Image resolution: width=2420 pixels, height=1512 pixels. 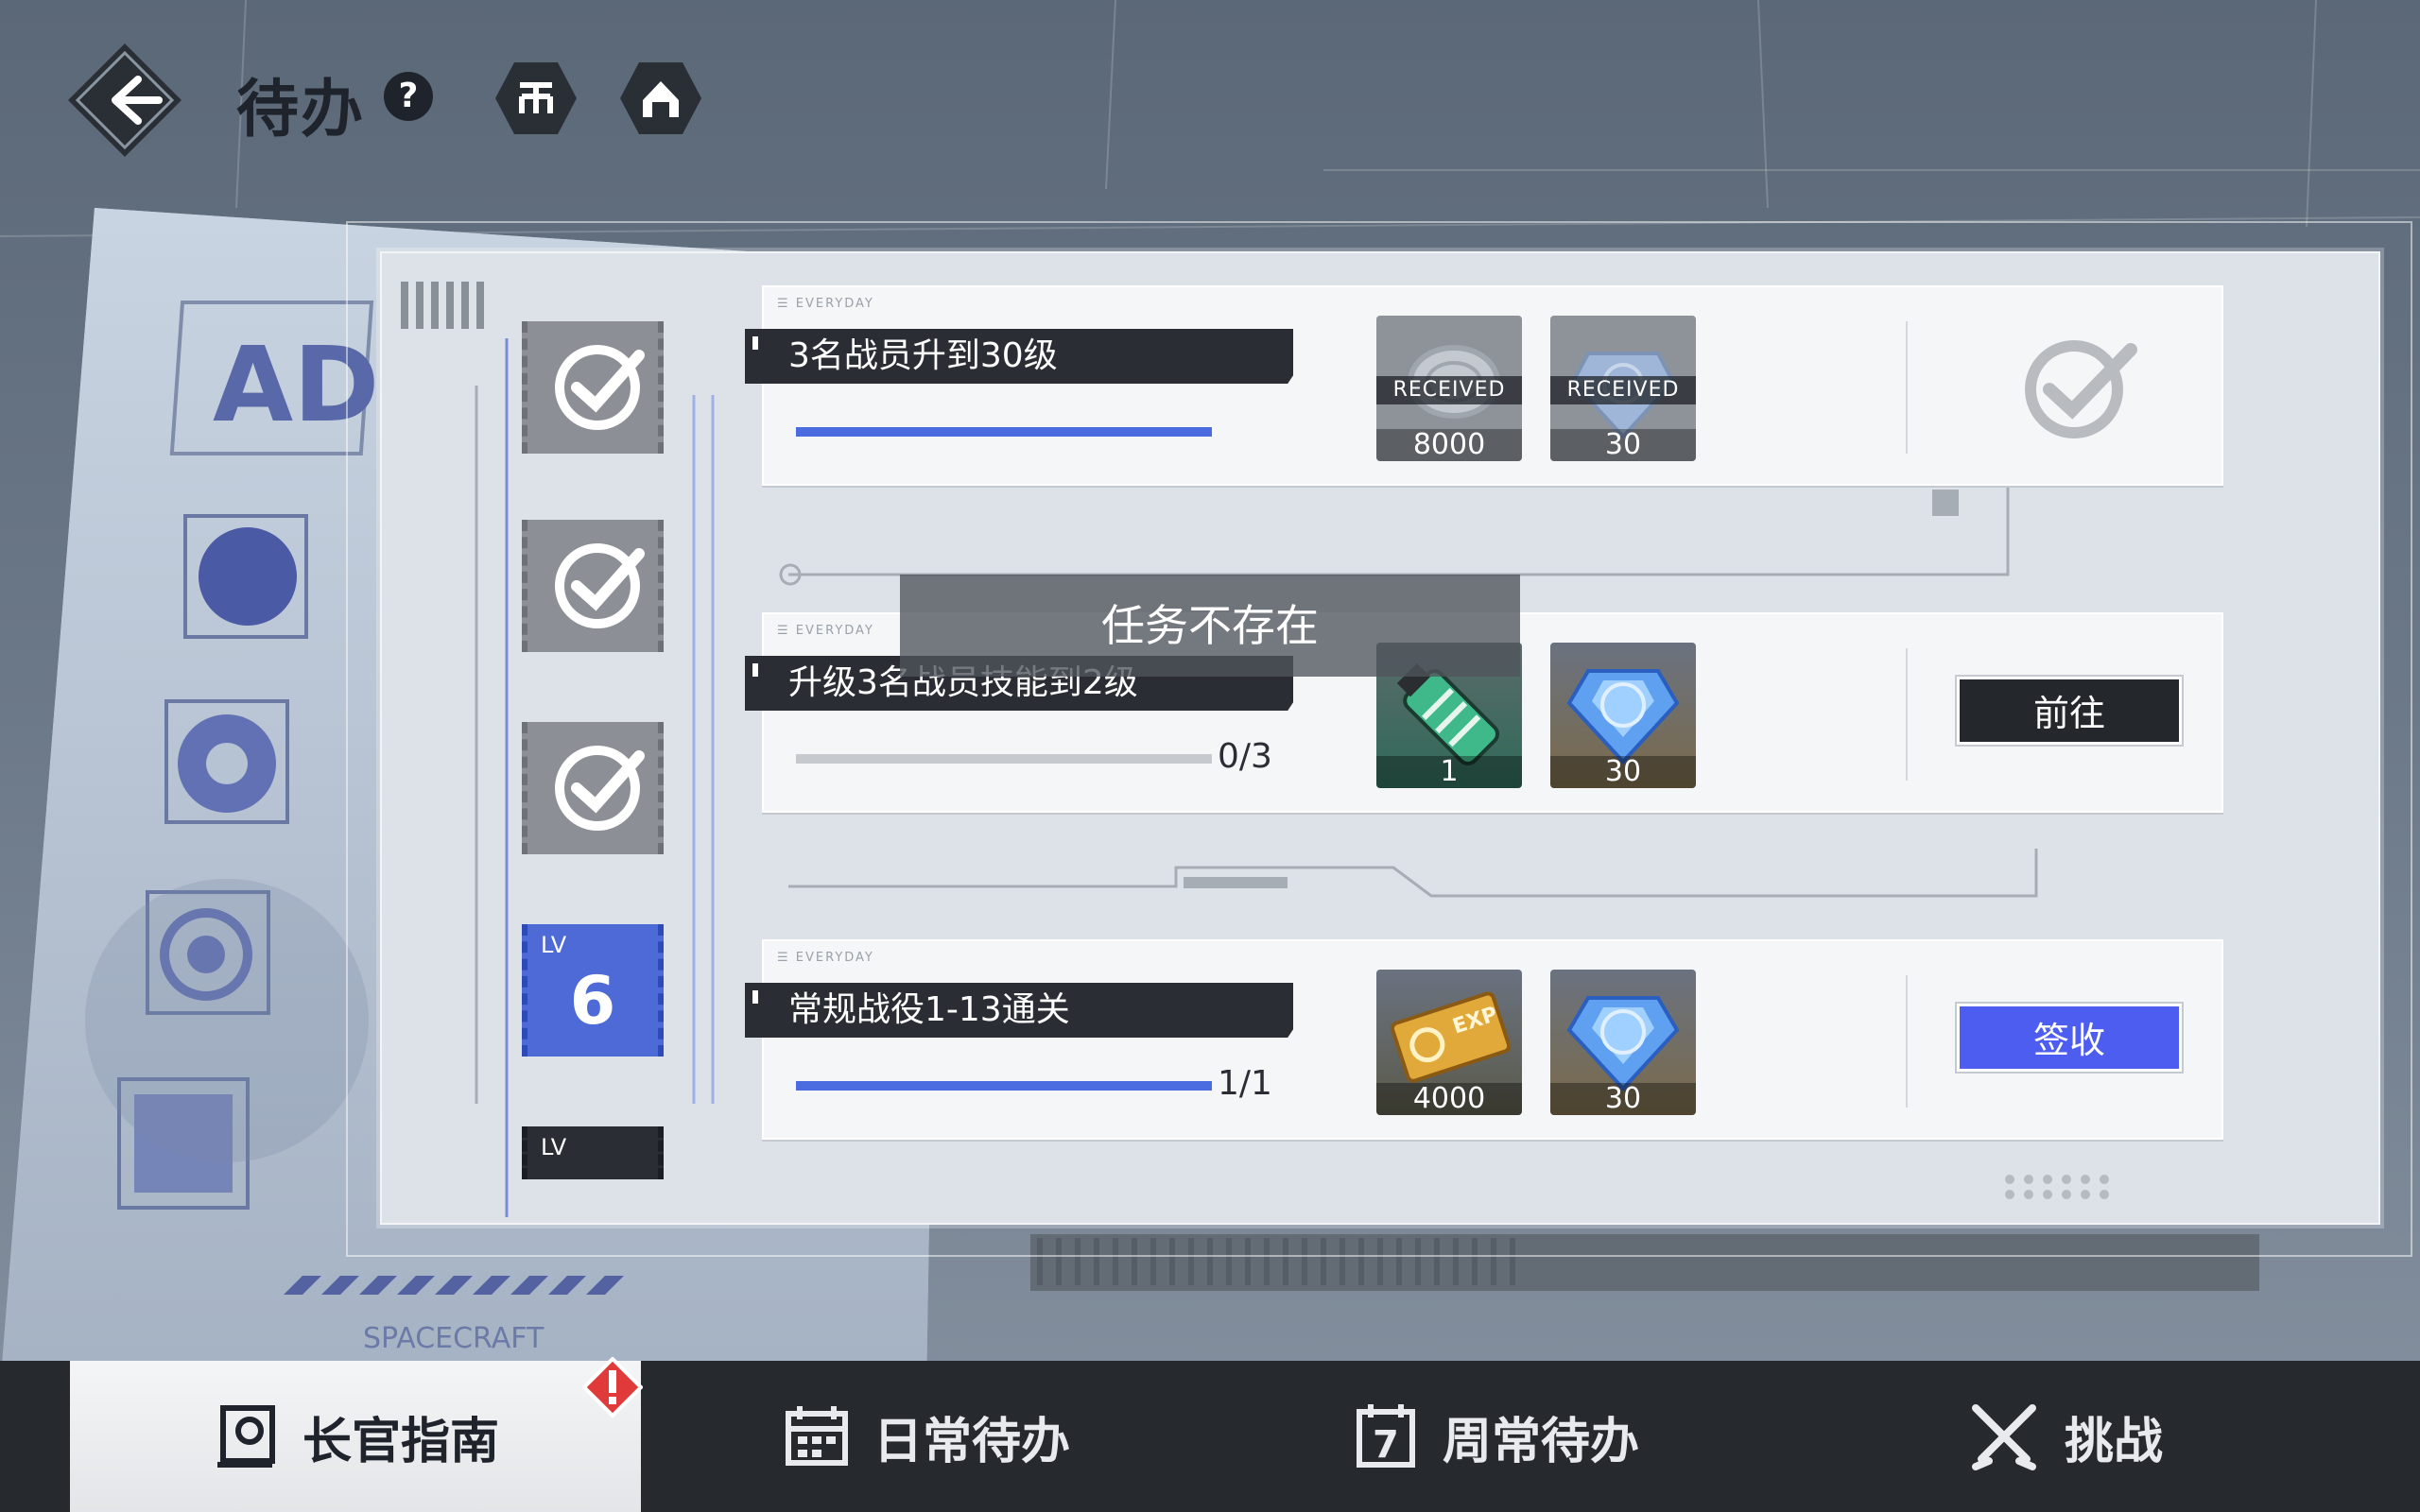 I want to click on level-chip-current: LV 6, so click(x=593, y=990).